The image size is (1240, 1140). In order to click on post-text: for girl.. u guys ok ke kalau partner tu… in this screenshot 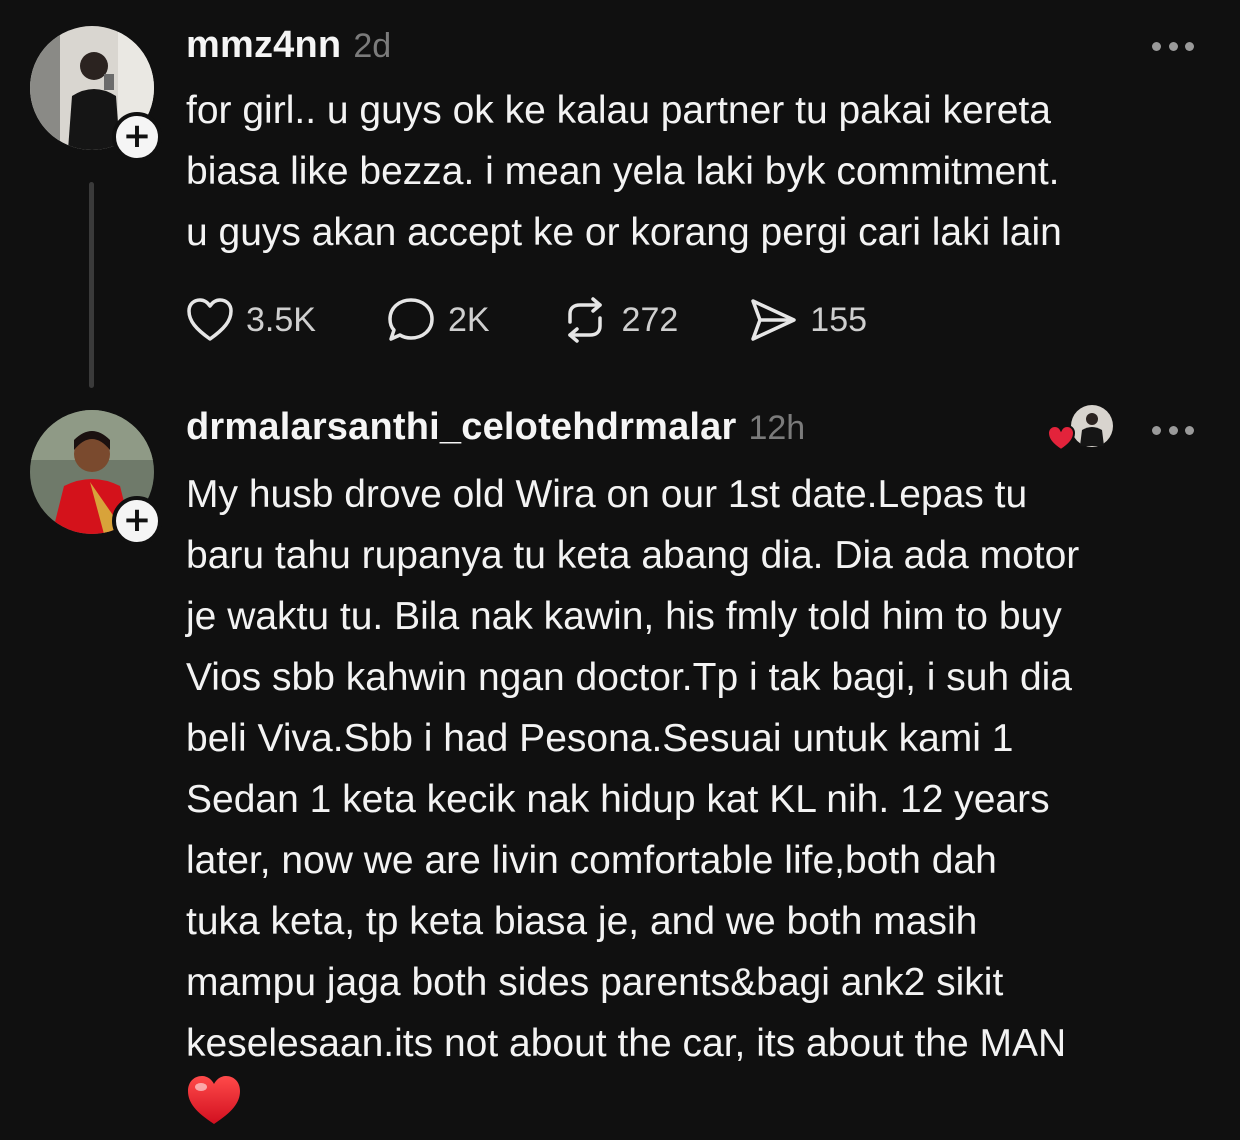, I will do `click(701, 171)`.